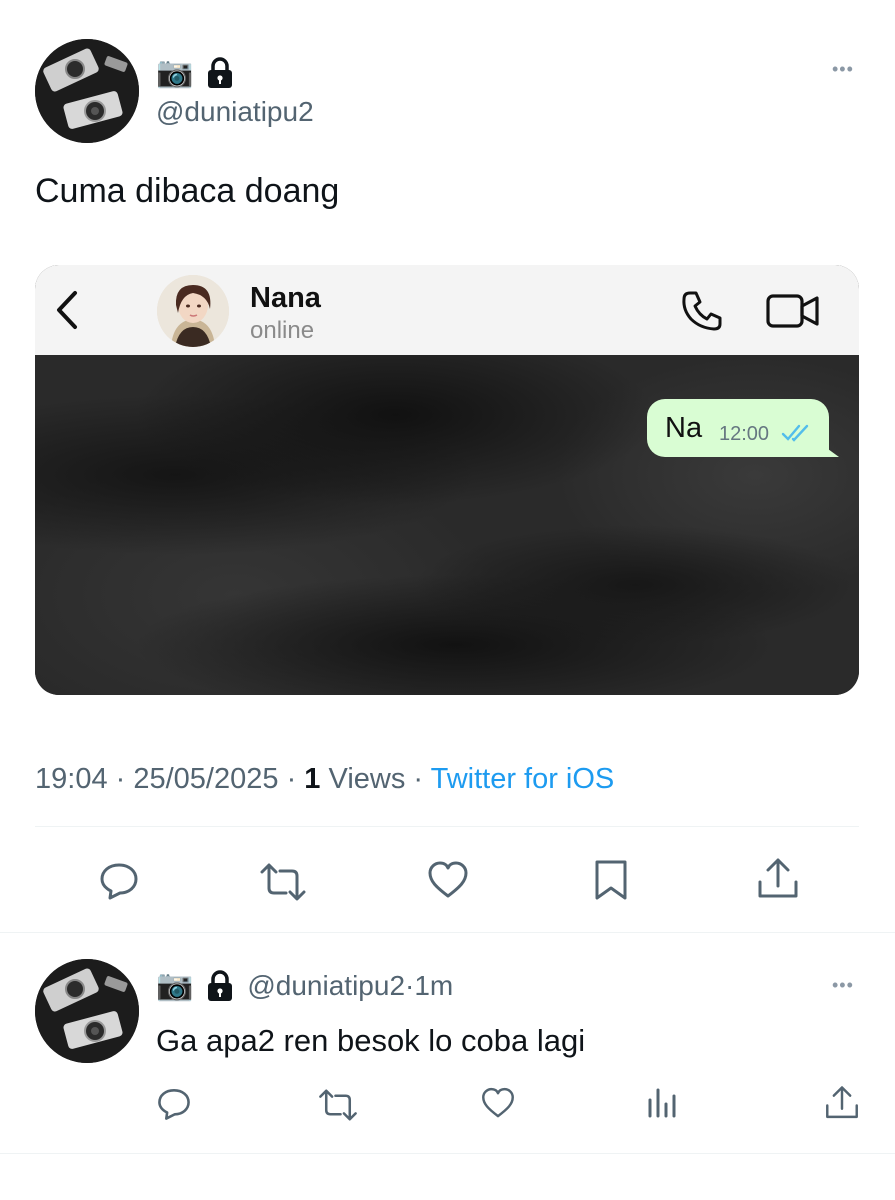 This screenshot has width=895, height=1200. Describe the element at coordinates (71, 779) in the screenshot. I see `tweet-time: 19:04` at that location.